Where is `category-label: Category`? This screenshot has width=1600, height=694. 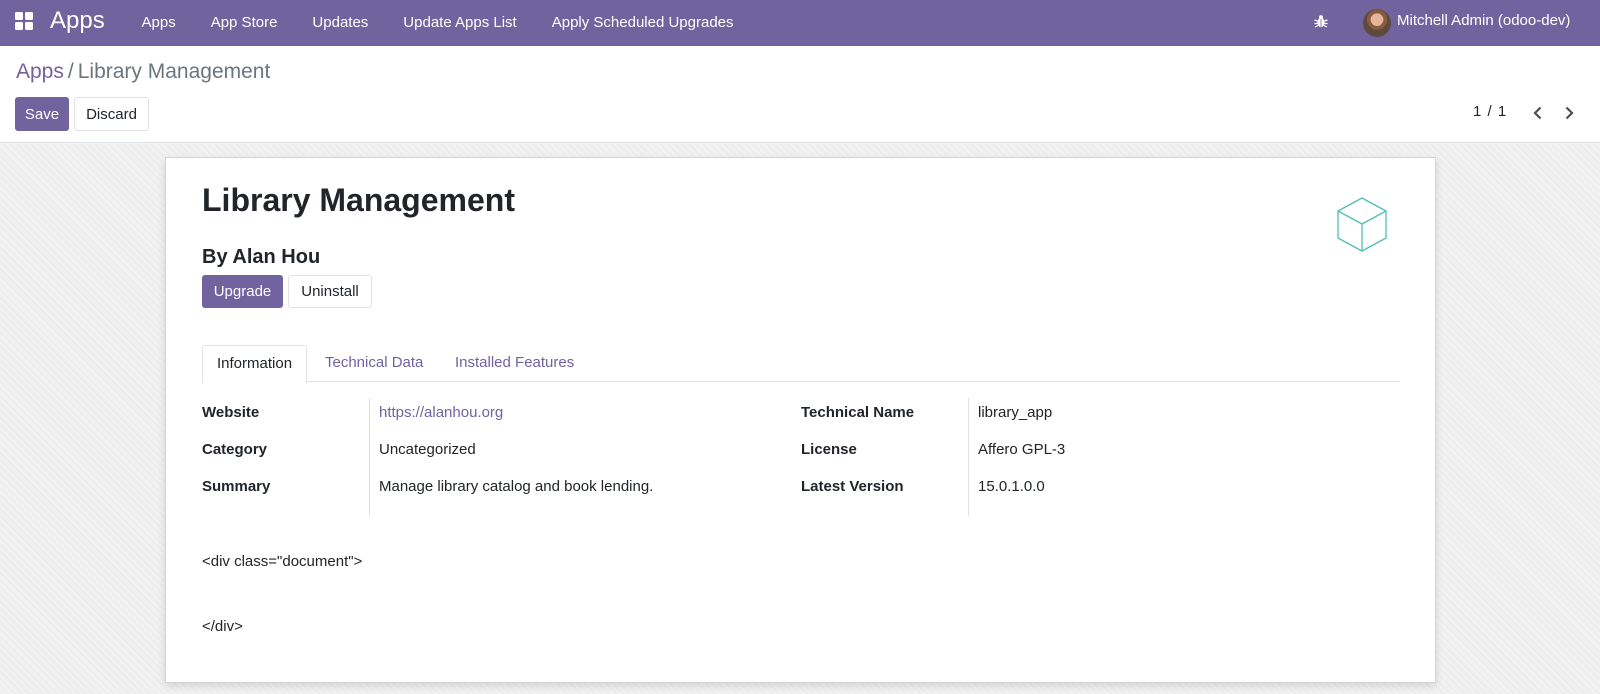 category-label: Category is located at coordinates (235, 449).